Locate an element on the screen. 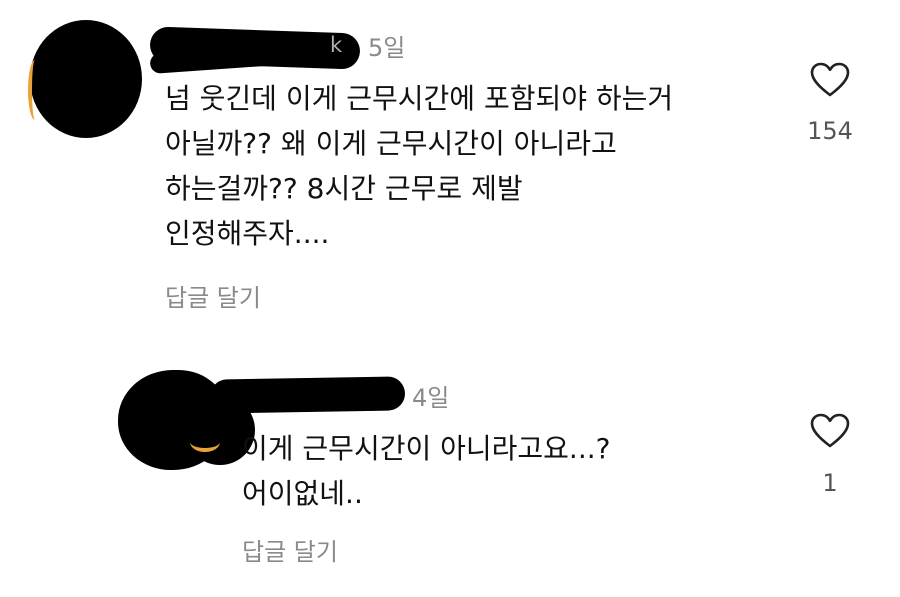 Image resolution: width=900 pixels, height=597 pixels. comment-text-line: 넘 웃긴데 이게 근무시간에 포함되야 하는거 is located at coordinates (419, 98).